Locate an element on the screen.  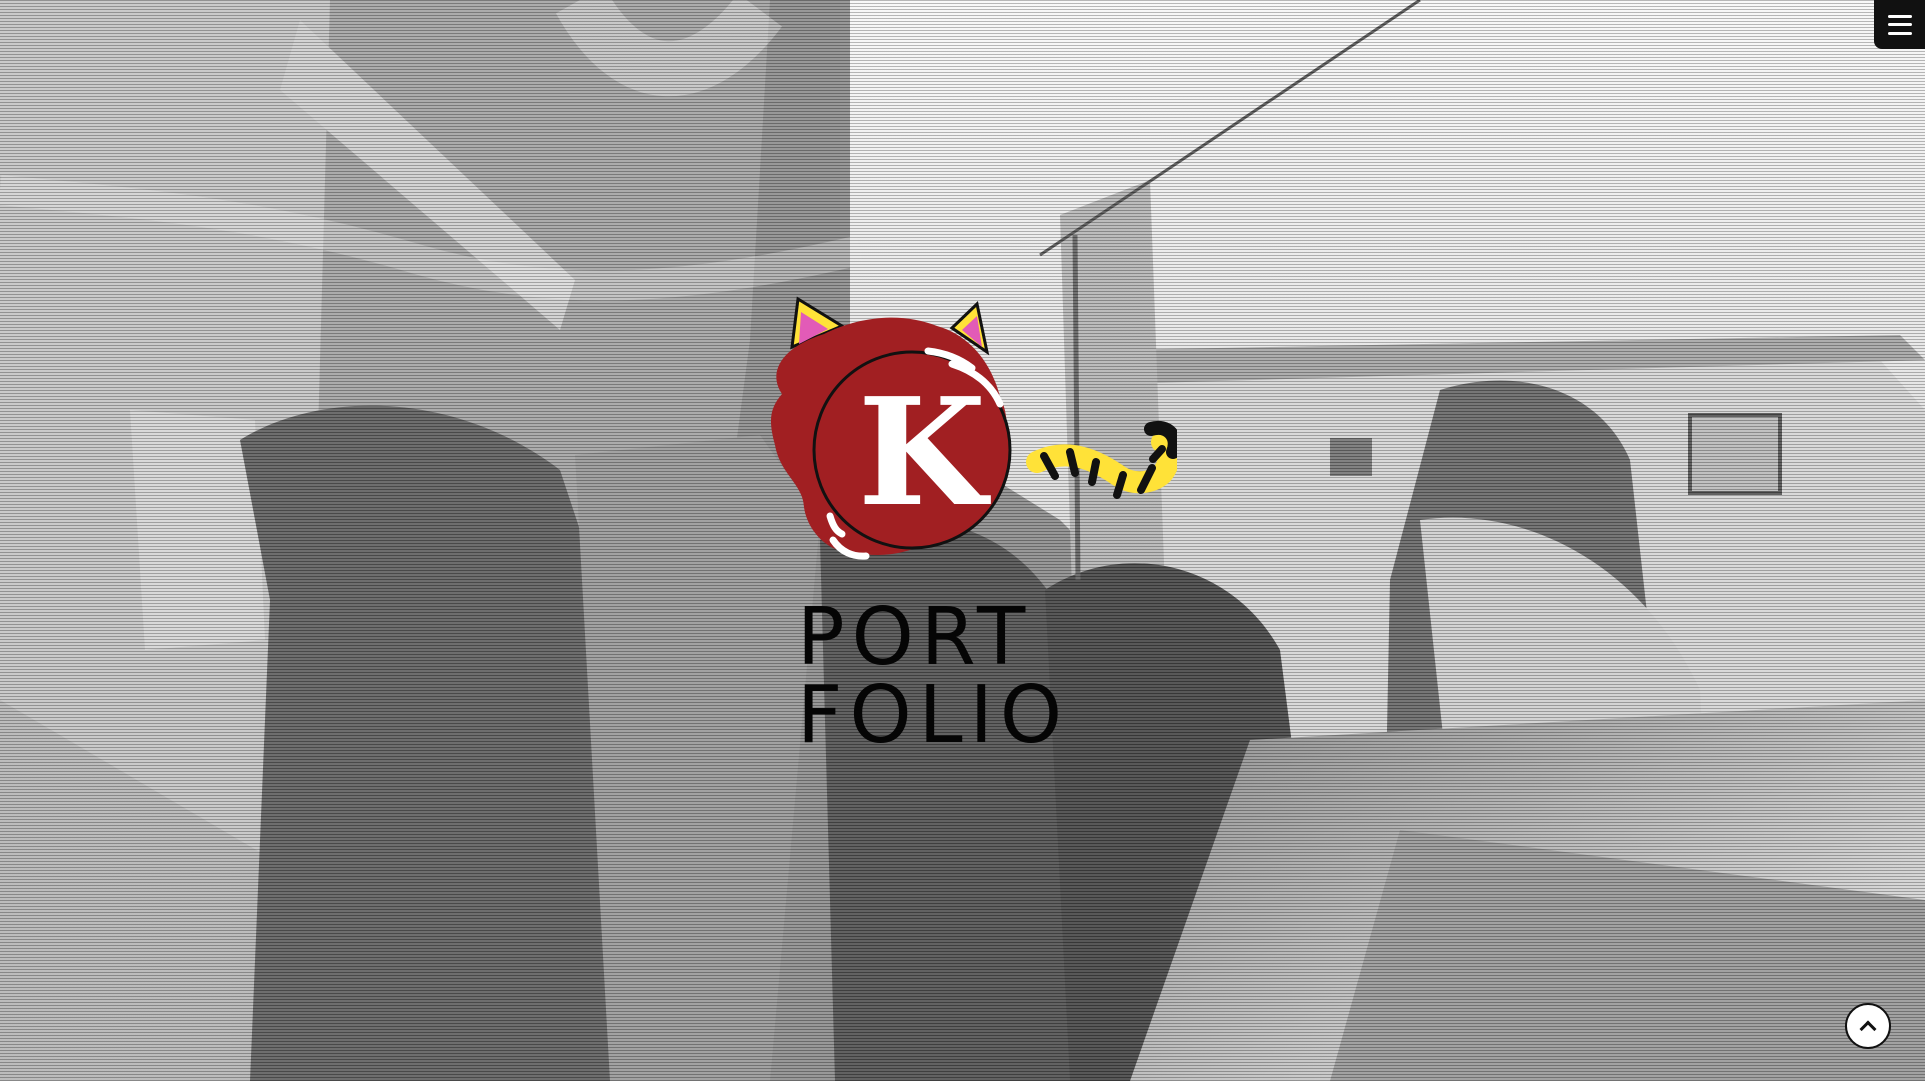
portfolio-title: PORT FOLIO is located at coordinates (942, 676).